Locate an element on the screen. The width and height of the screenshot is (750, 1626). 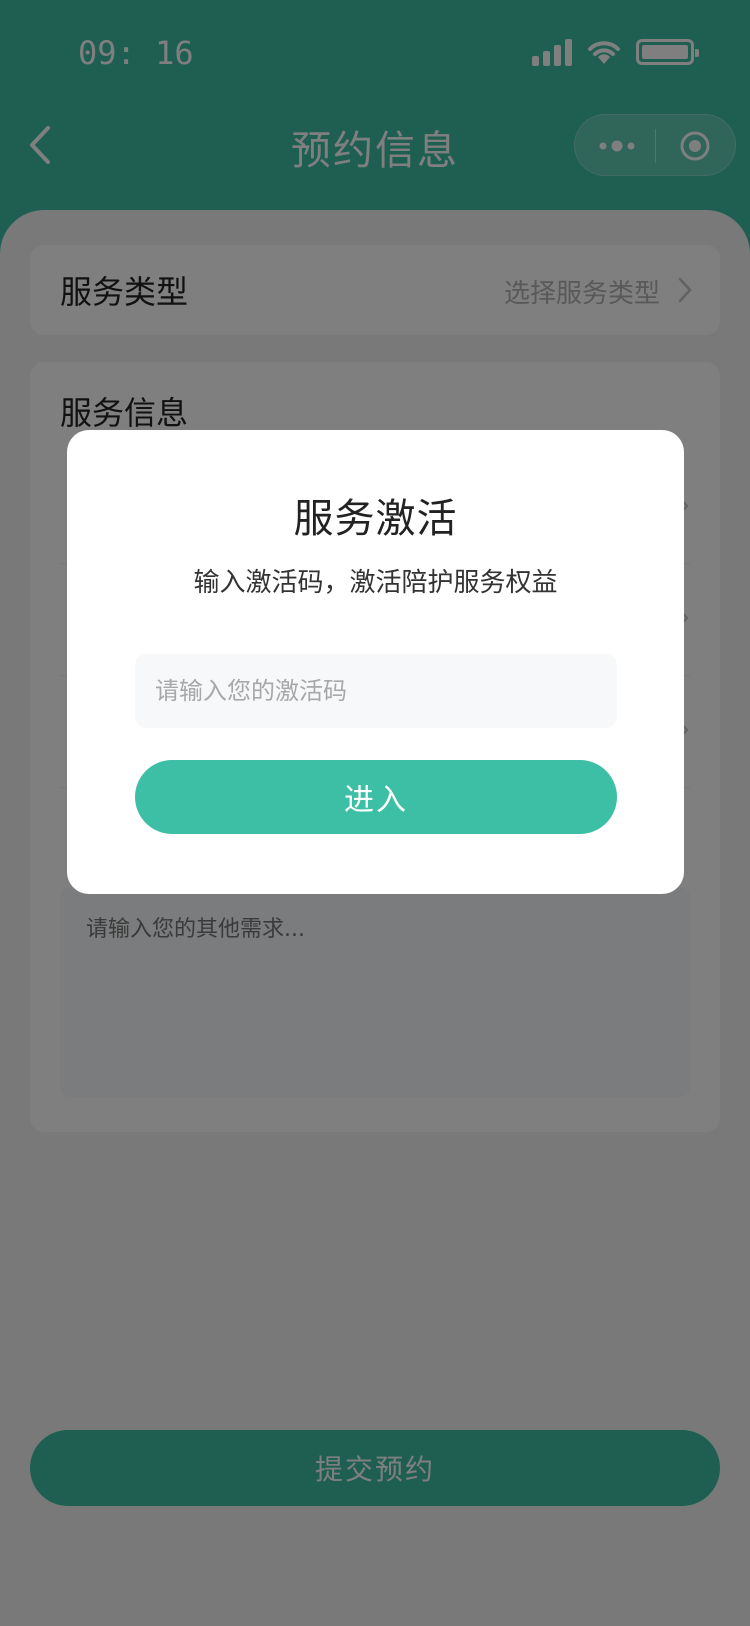
activation-code-input is located at coordinates (376, 691).